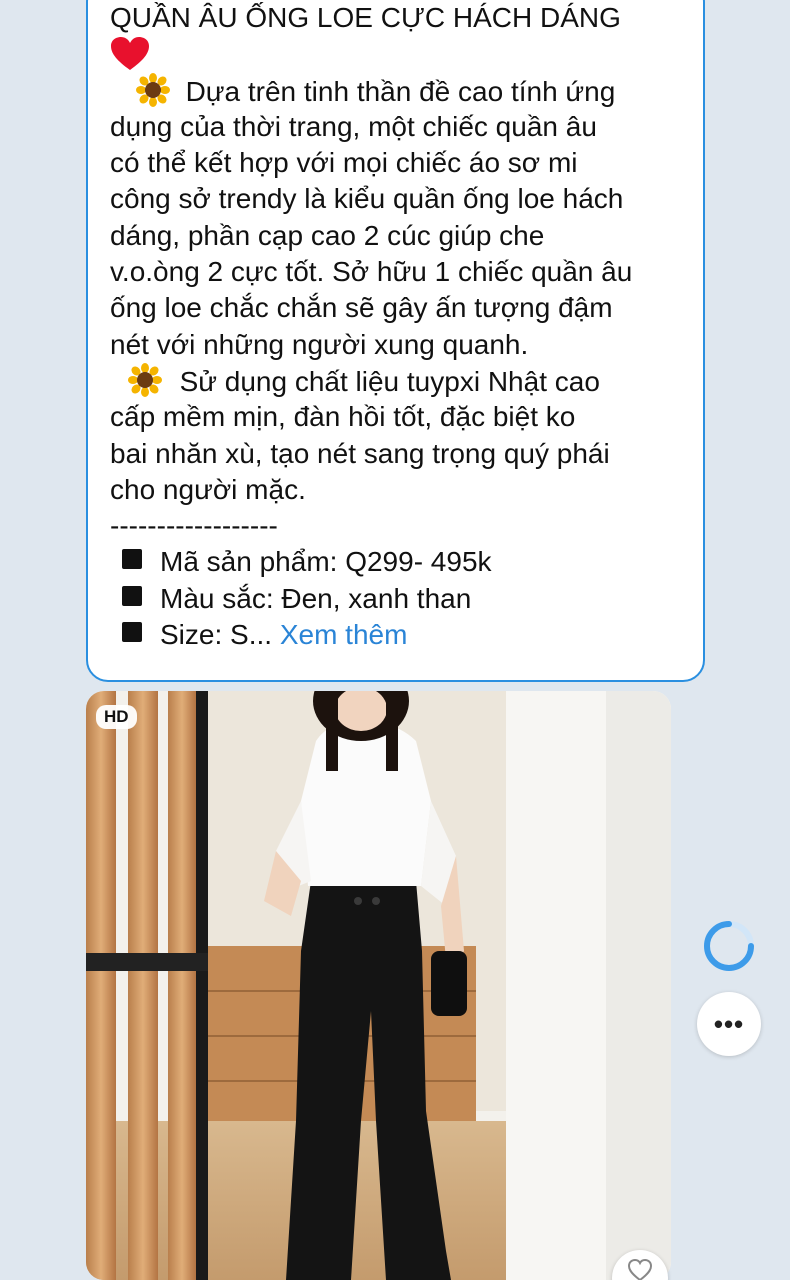 The width and height of the screenshot is (790, 1280). What do you see at coordinates (316, 598) in the screenshot?
I see `bullet-text: Màu sắc: Đen, xanh than` at bounding box center [316, 598].